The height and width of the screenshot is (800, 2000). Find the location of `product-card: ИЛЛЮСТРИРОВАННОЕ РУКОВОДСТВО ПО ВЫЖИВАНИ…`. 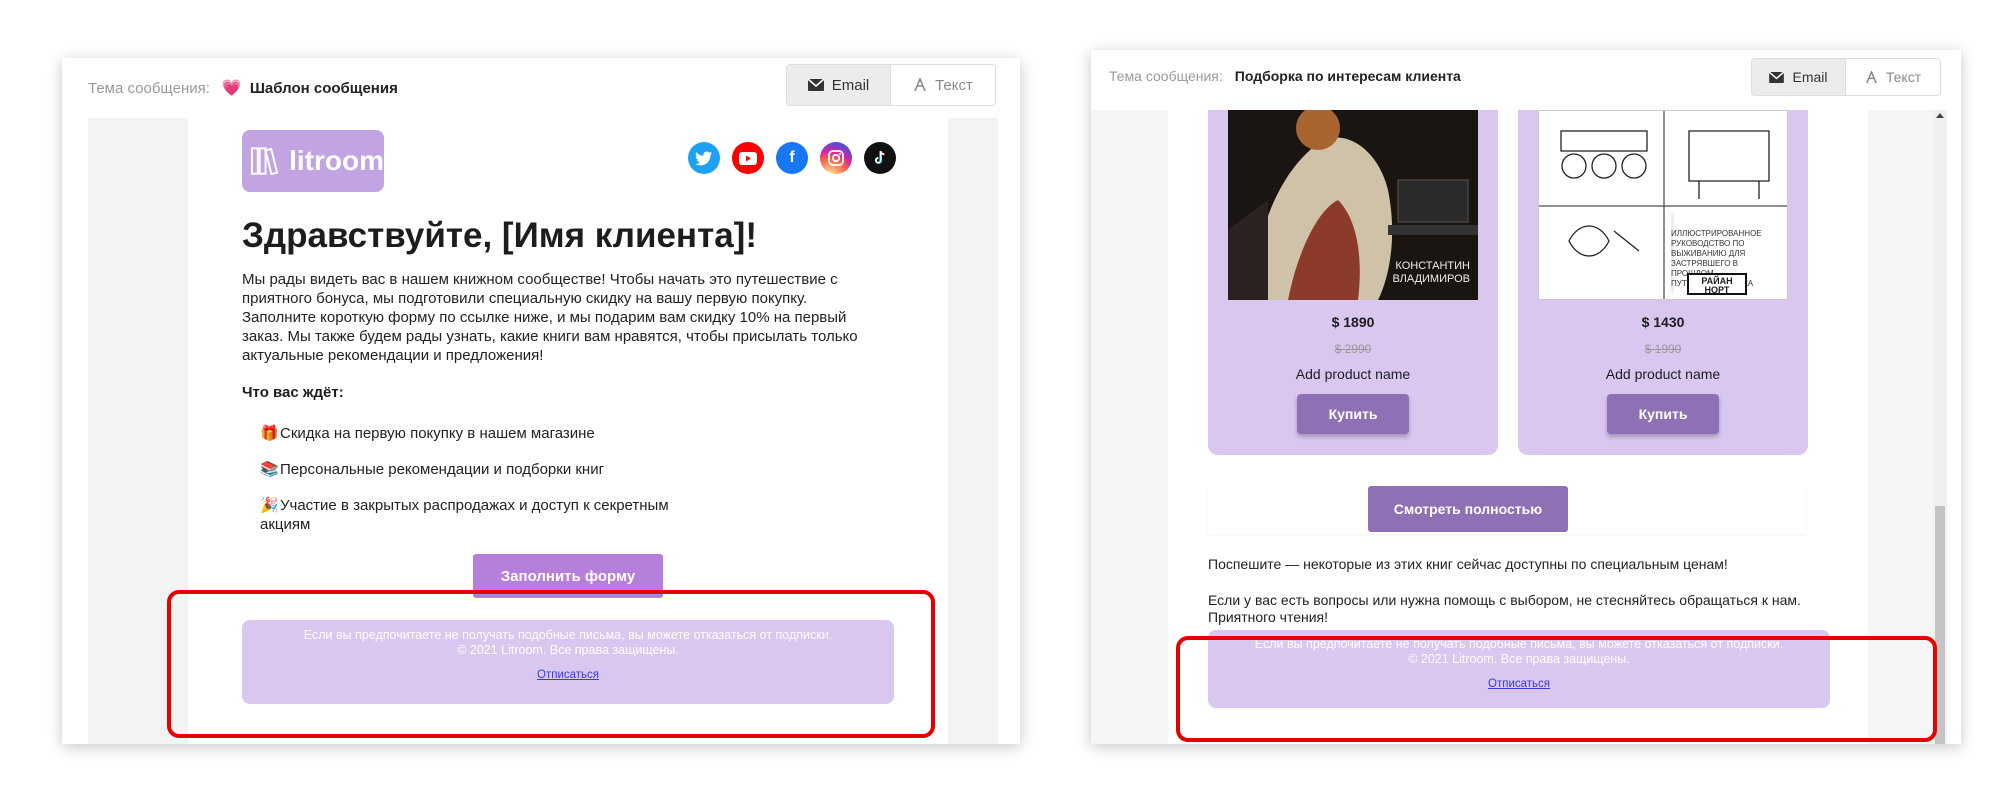

product-card: ИЛЛЮСТРИРОВАННОЕ РУКОВОДСТВО ПО ВЫЖИВАНИ… is located at coordinates (1663, 282).